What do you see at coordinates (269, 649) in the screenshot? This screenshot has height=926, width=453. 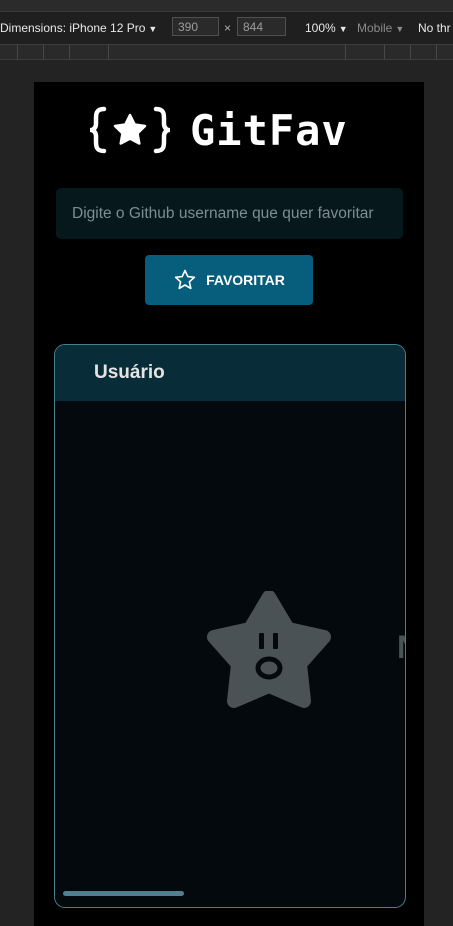 I see `empty-star-face-icon` at bounding box center [269, 649].